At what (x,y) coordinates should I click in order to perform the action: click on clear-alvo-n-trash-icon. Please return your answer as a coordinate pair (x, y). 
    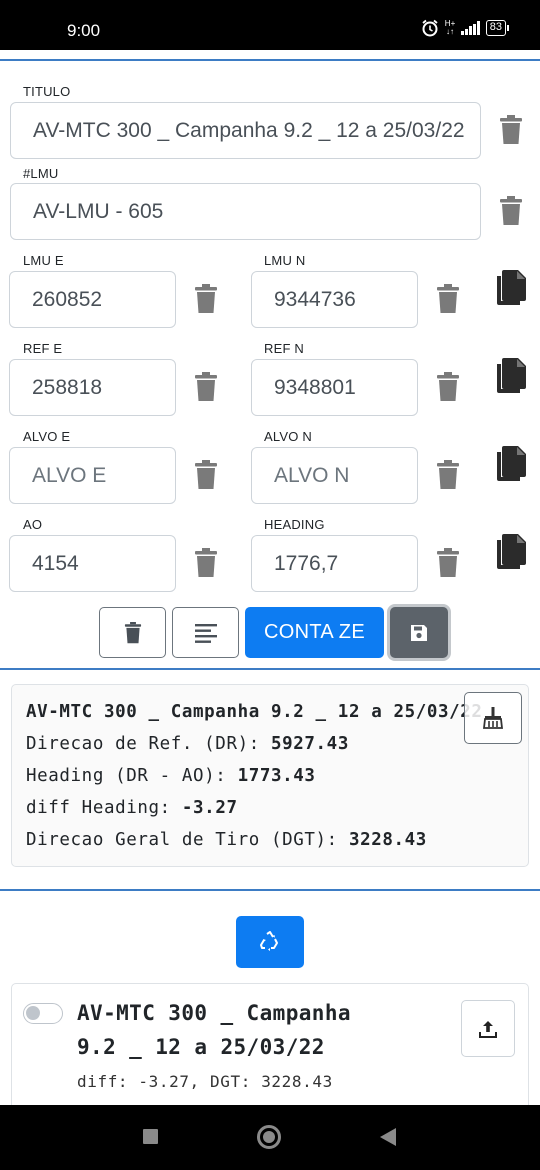
    Looking at the image, I should click on (448, 475).